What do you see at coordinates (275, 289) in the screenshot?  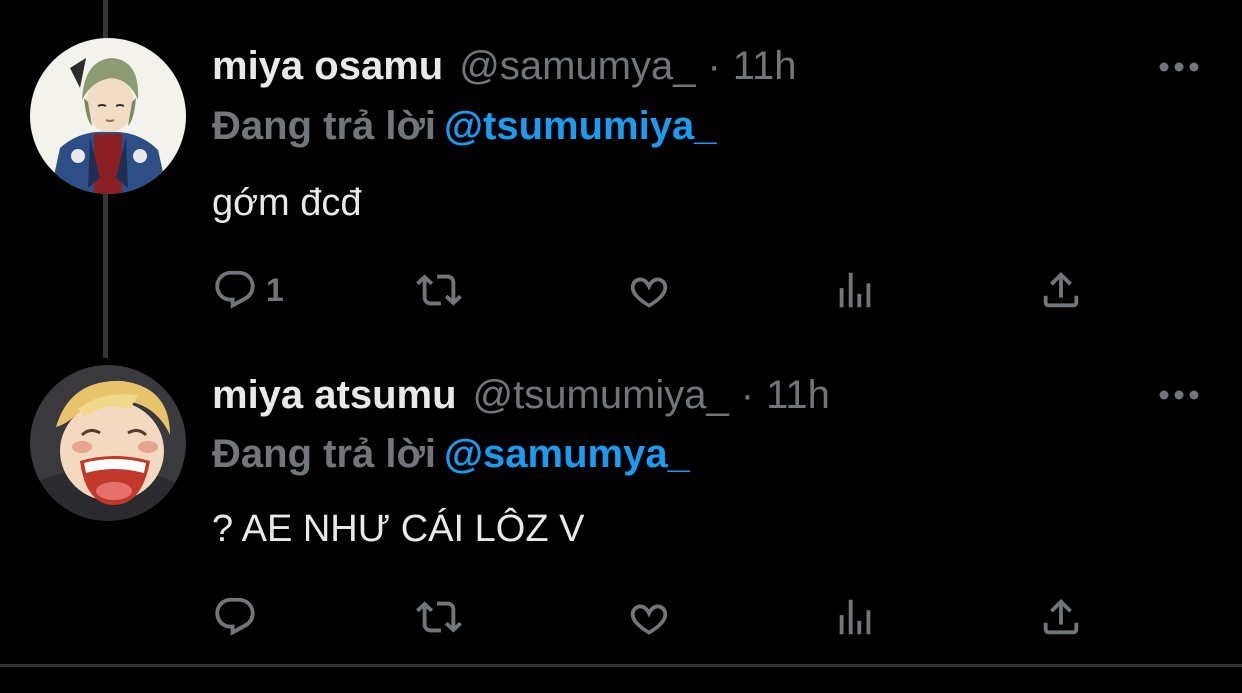 I see `reply-count: 1` at bounding box center [275, 289].